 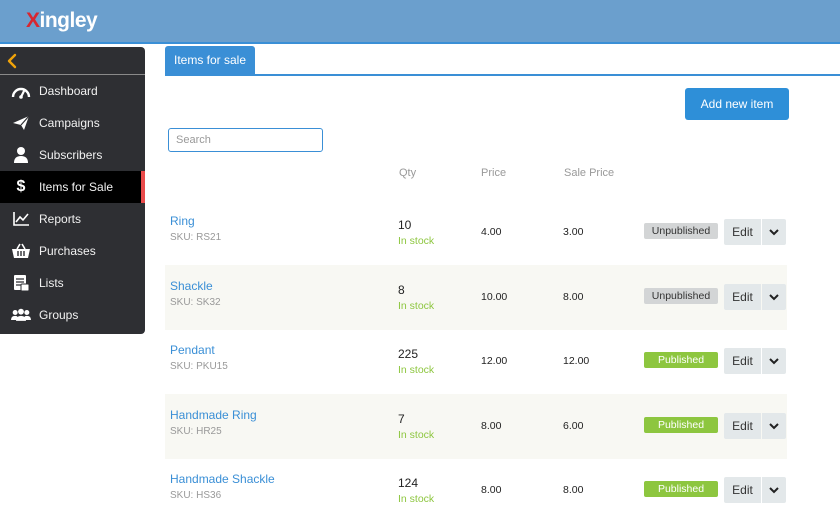 What do you see at coordinates (405, 225) in the screenshot?
I see `item-qty: 10` at bounding box center [405, 225].